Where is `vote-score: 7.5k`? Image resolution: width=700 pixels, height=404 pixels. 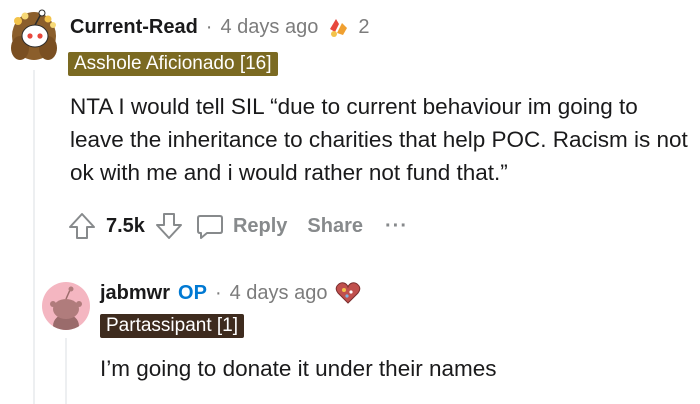 vote-score: 7.5k is located at coordinates (125, 225).